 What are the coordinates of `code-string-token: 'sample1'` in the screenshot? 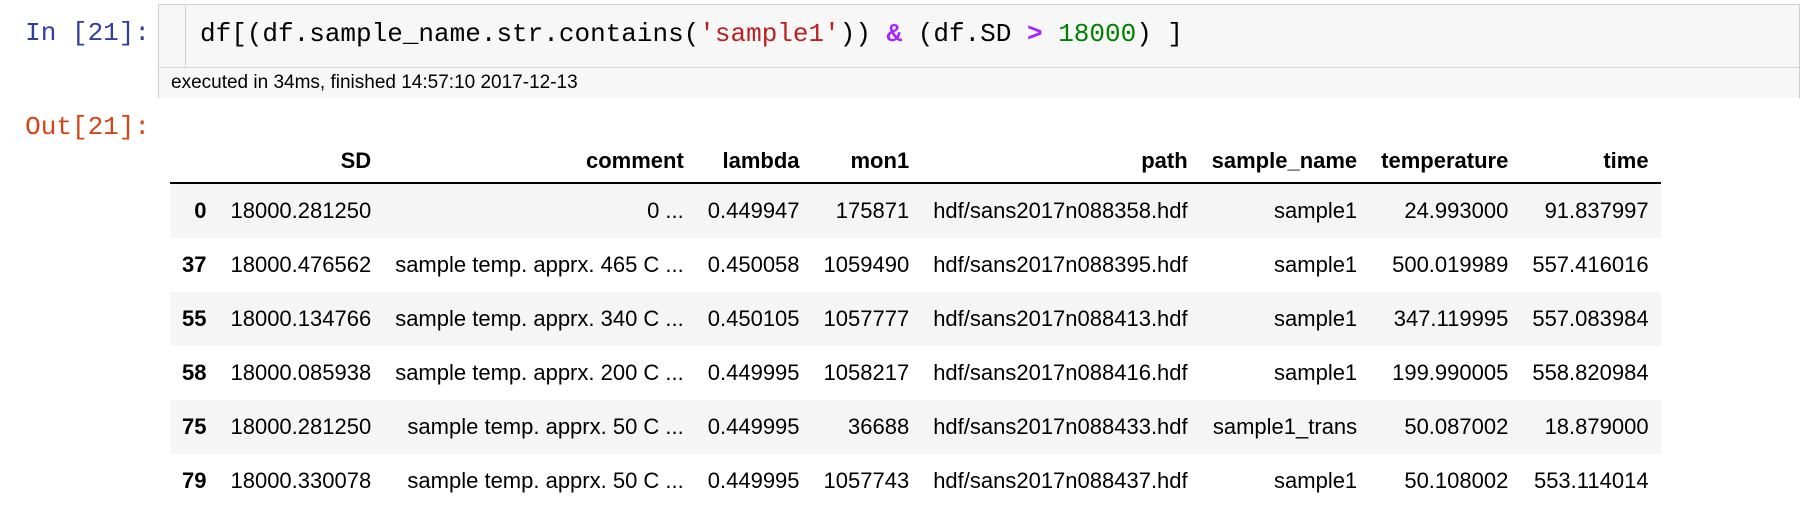 It's located at (769, 34).